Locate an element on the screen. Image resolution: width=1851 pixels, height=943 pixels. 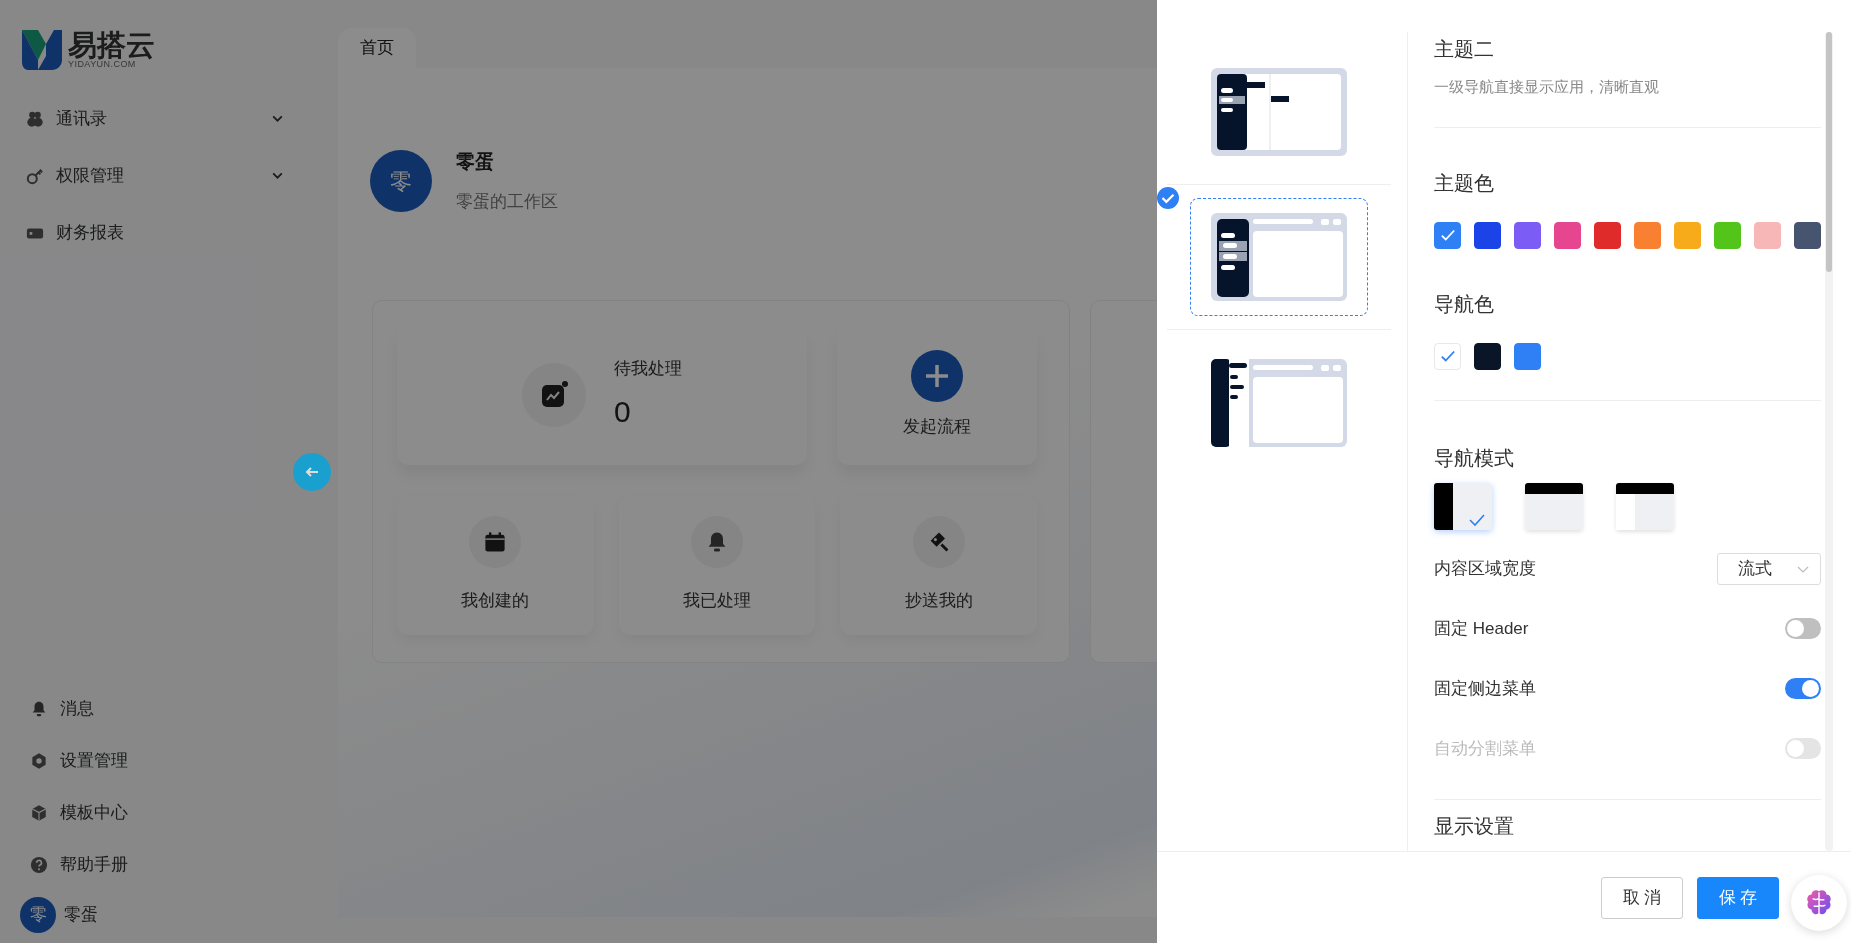
section-title: 导航模式 is located at coordinates (1474, 458).